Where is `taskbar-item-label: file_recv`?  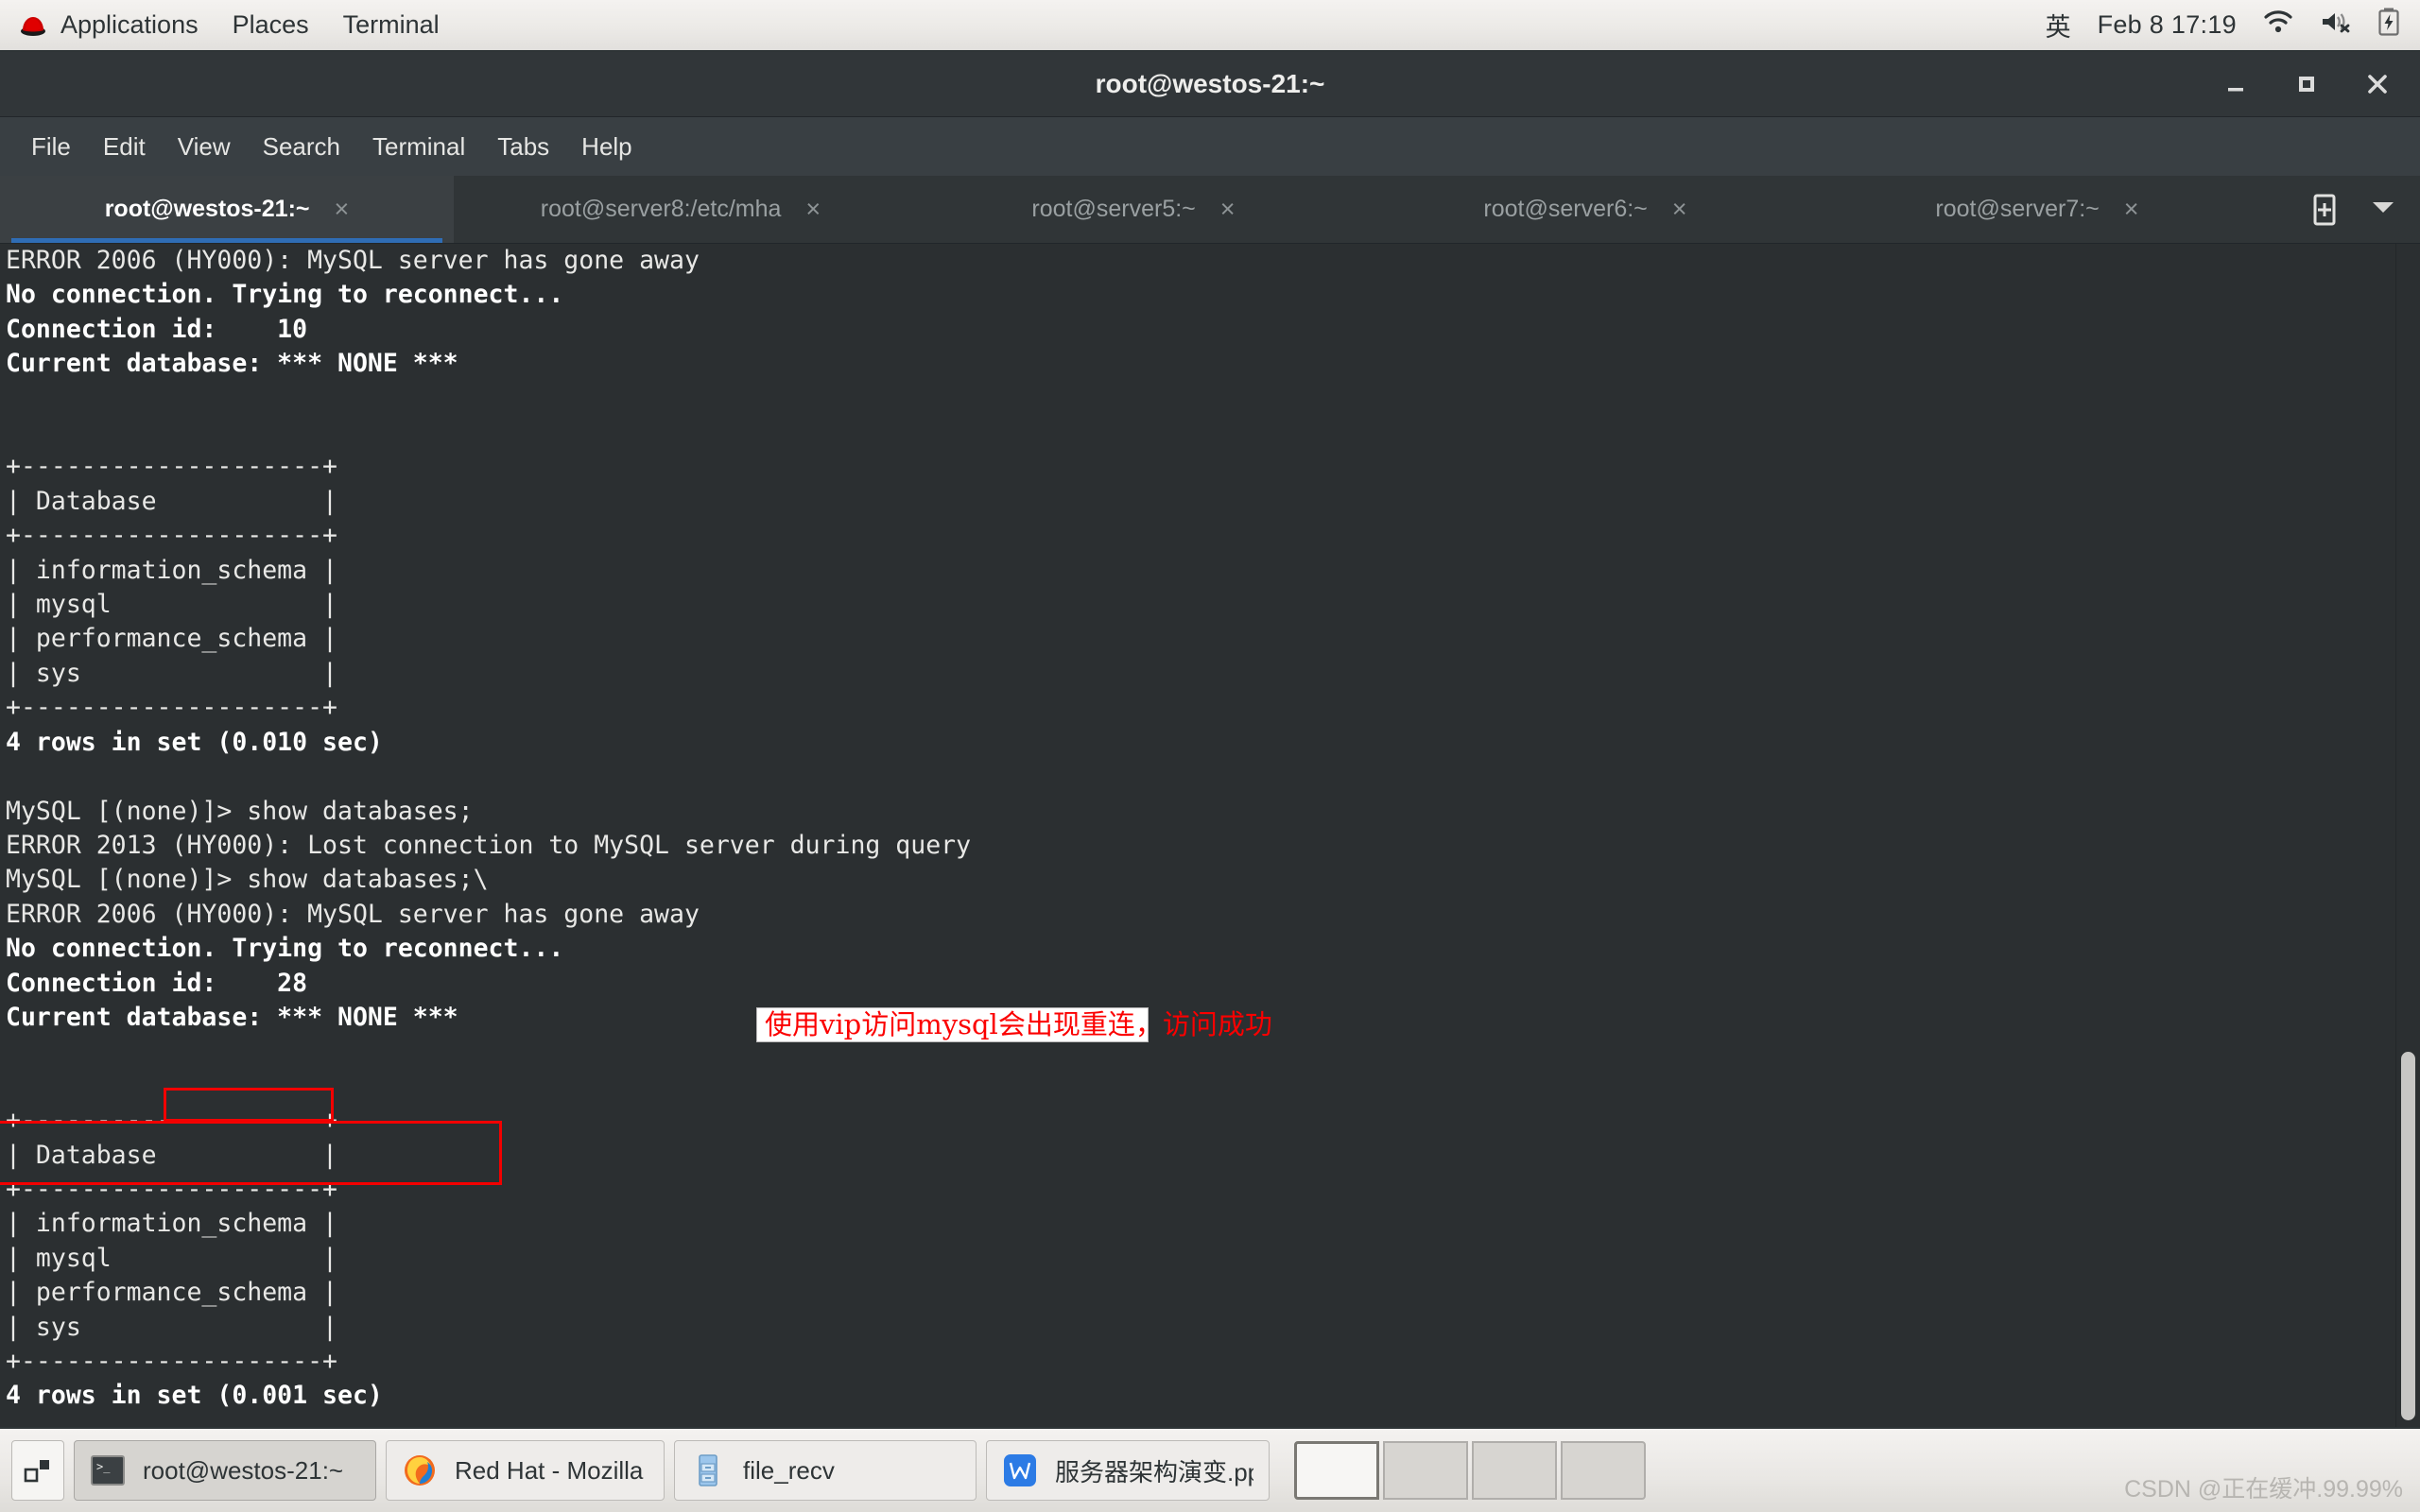 taskbar-item-label: file_recv is located at coordinates (789, 1470).